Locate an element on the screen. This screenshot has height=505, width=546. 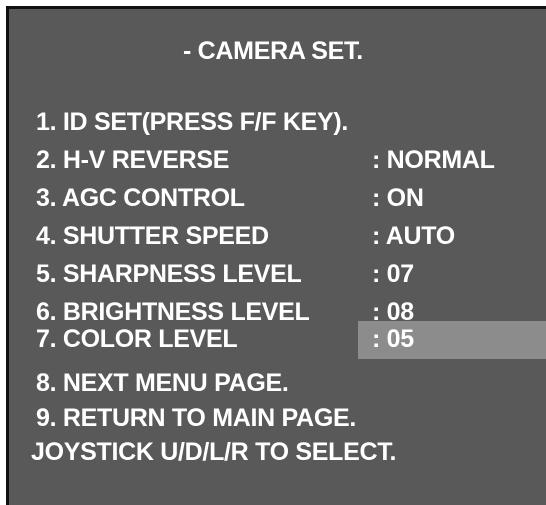
menu-item-value: : 05 is located at coordinates (393, 339).